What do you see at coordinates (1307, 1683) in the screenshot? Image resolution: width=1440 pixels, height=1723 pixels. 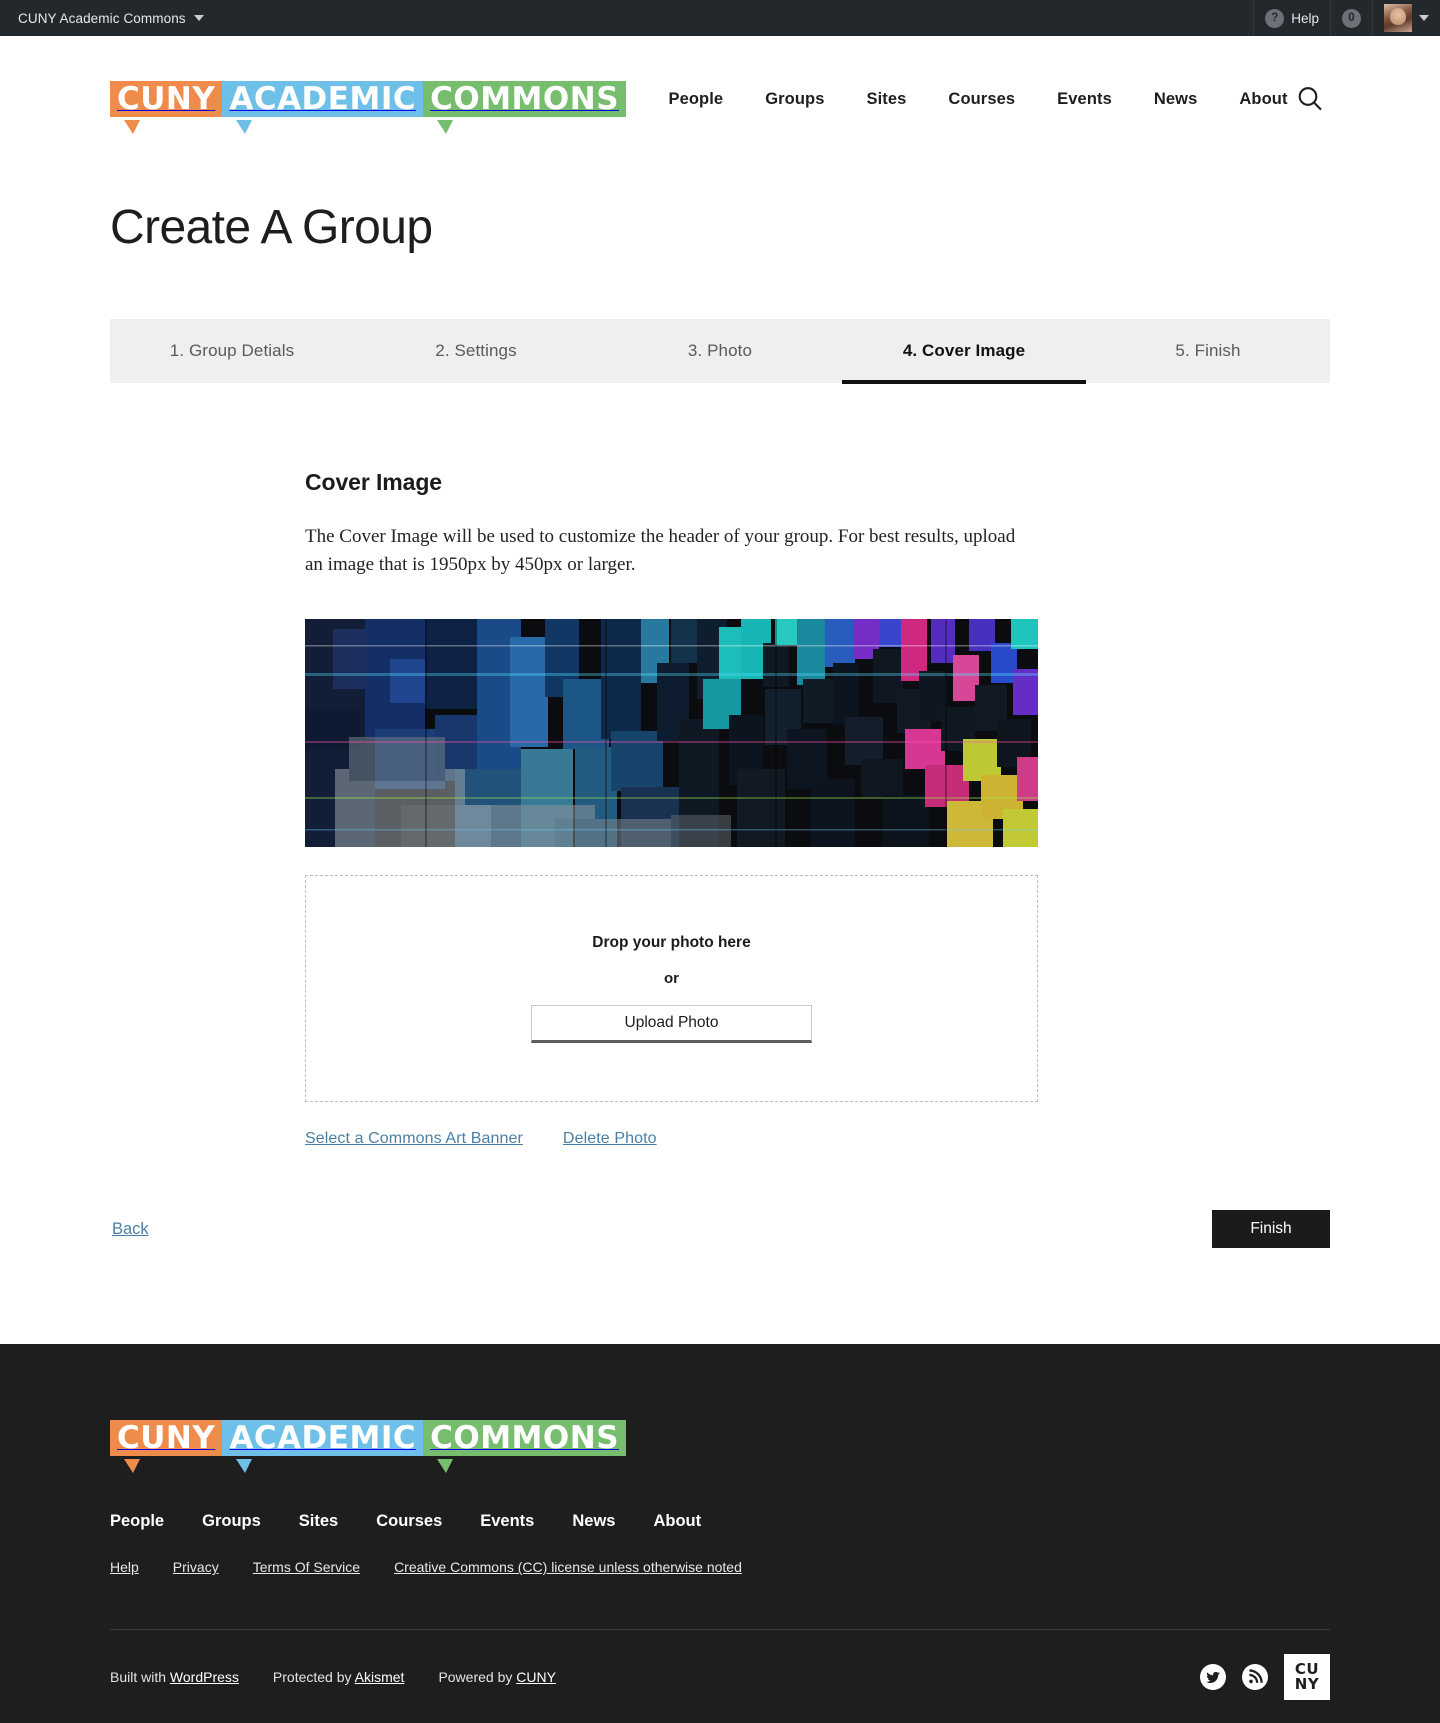 I see `cuny-mark-line2: NY` at bounding box center [1307, 1683].